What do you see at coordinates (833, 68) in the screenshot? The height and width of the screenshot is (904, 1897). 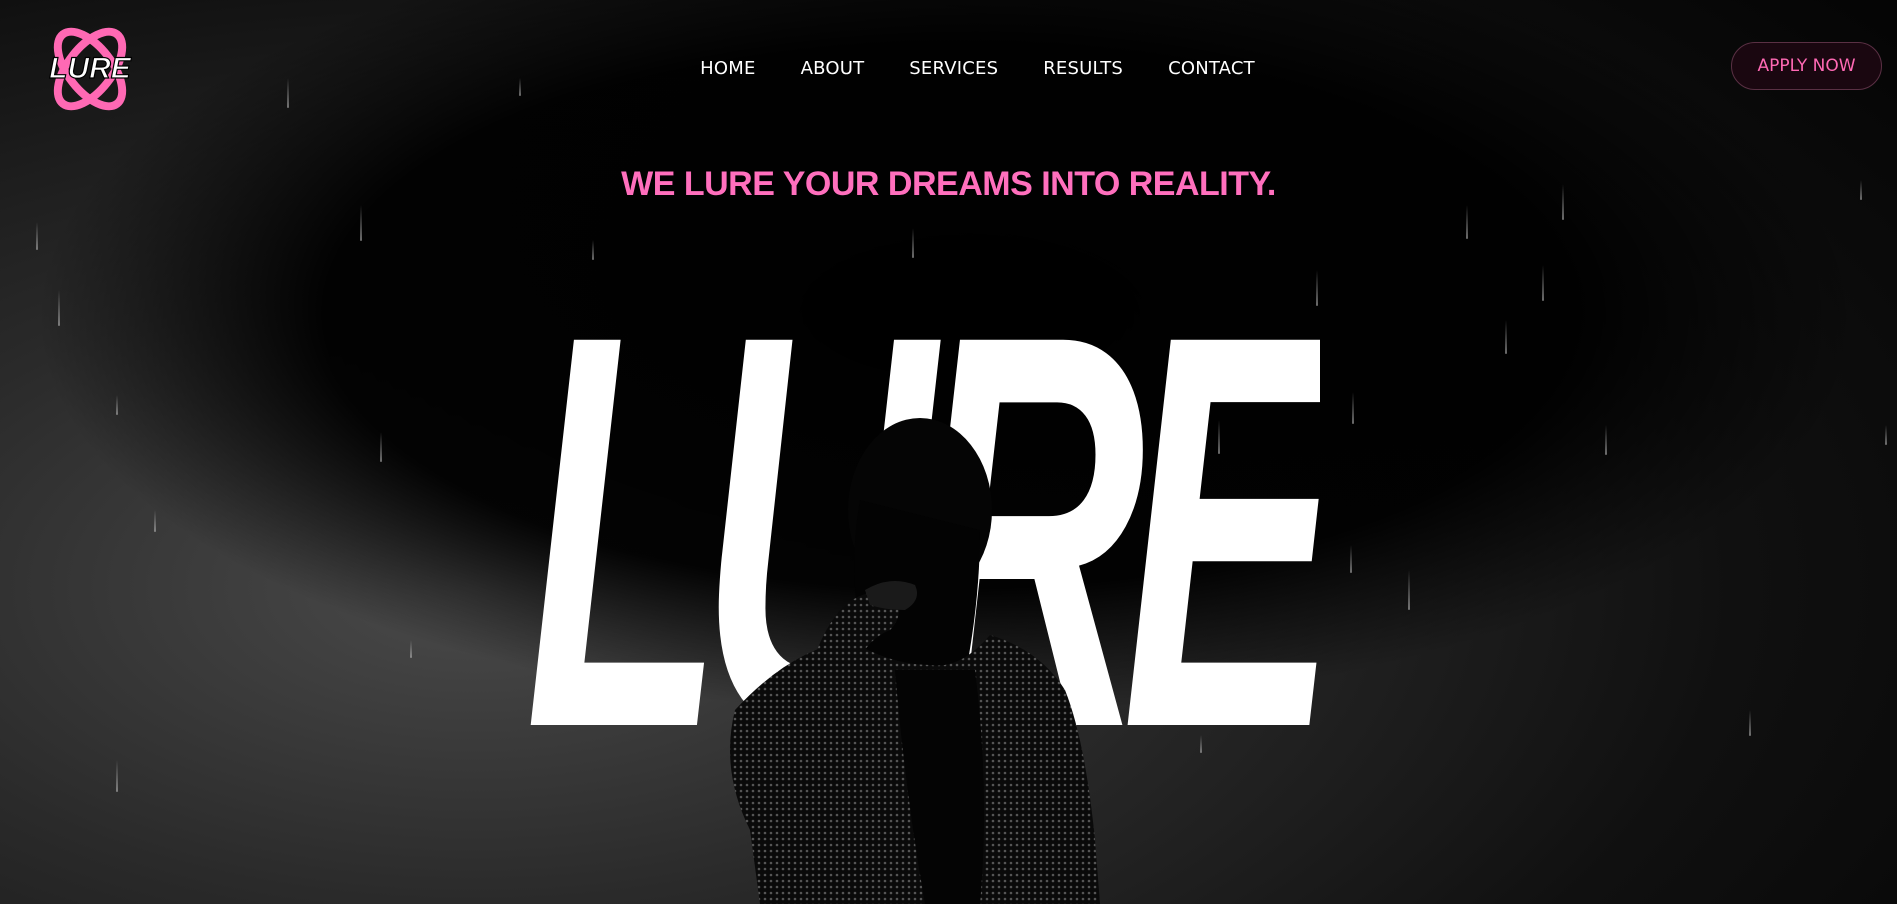 I see `nav-about: ABOUT` at bounding box center [833, 68].